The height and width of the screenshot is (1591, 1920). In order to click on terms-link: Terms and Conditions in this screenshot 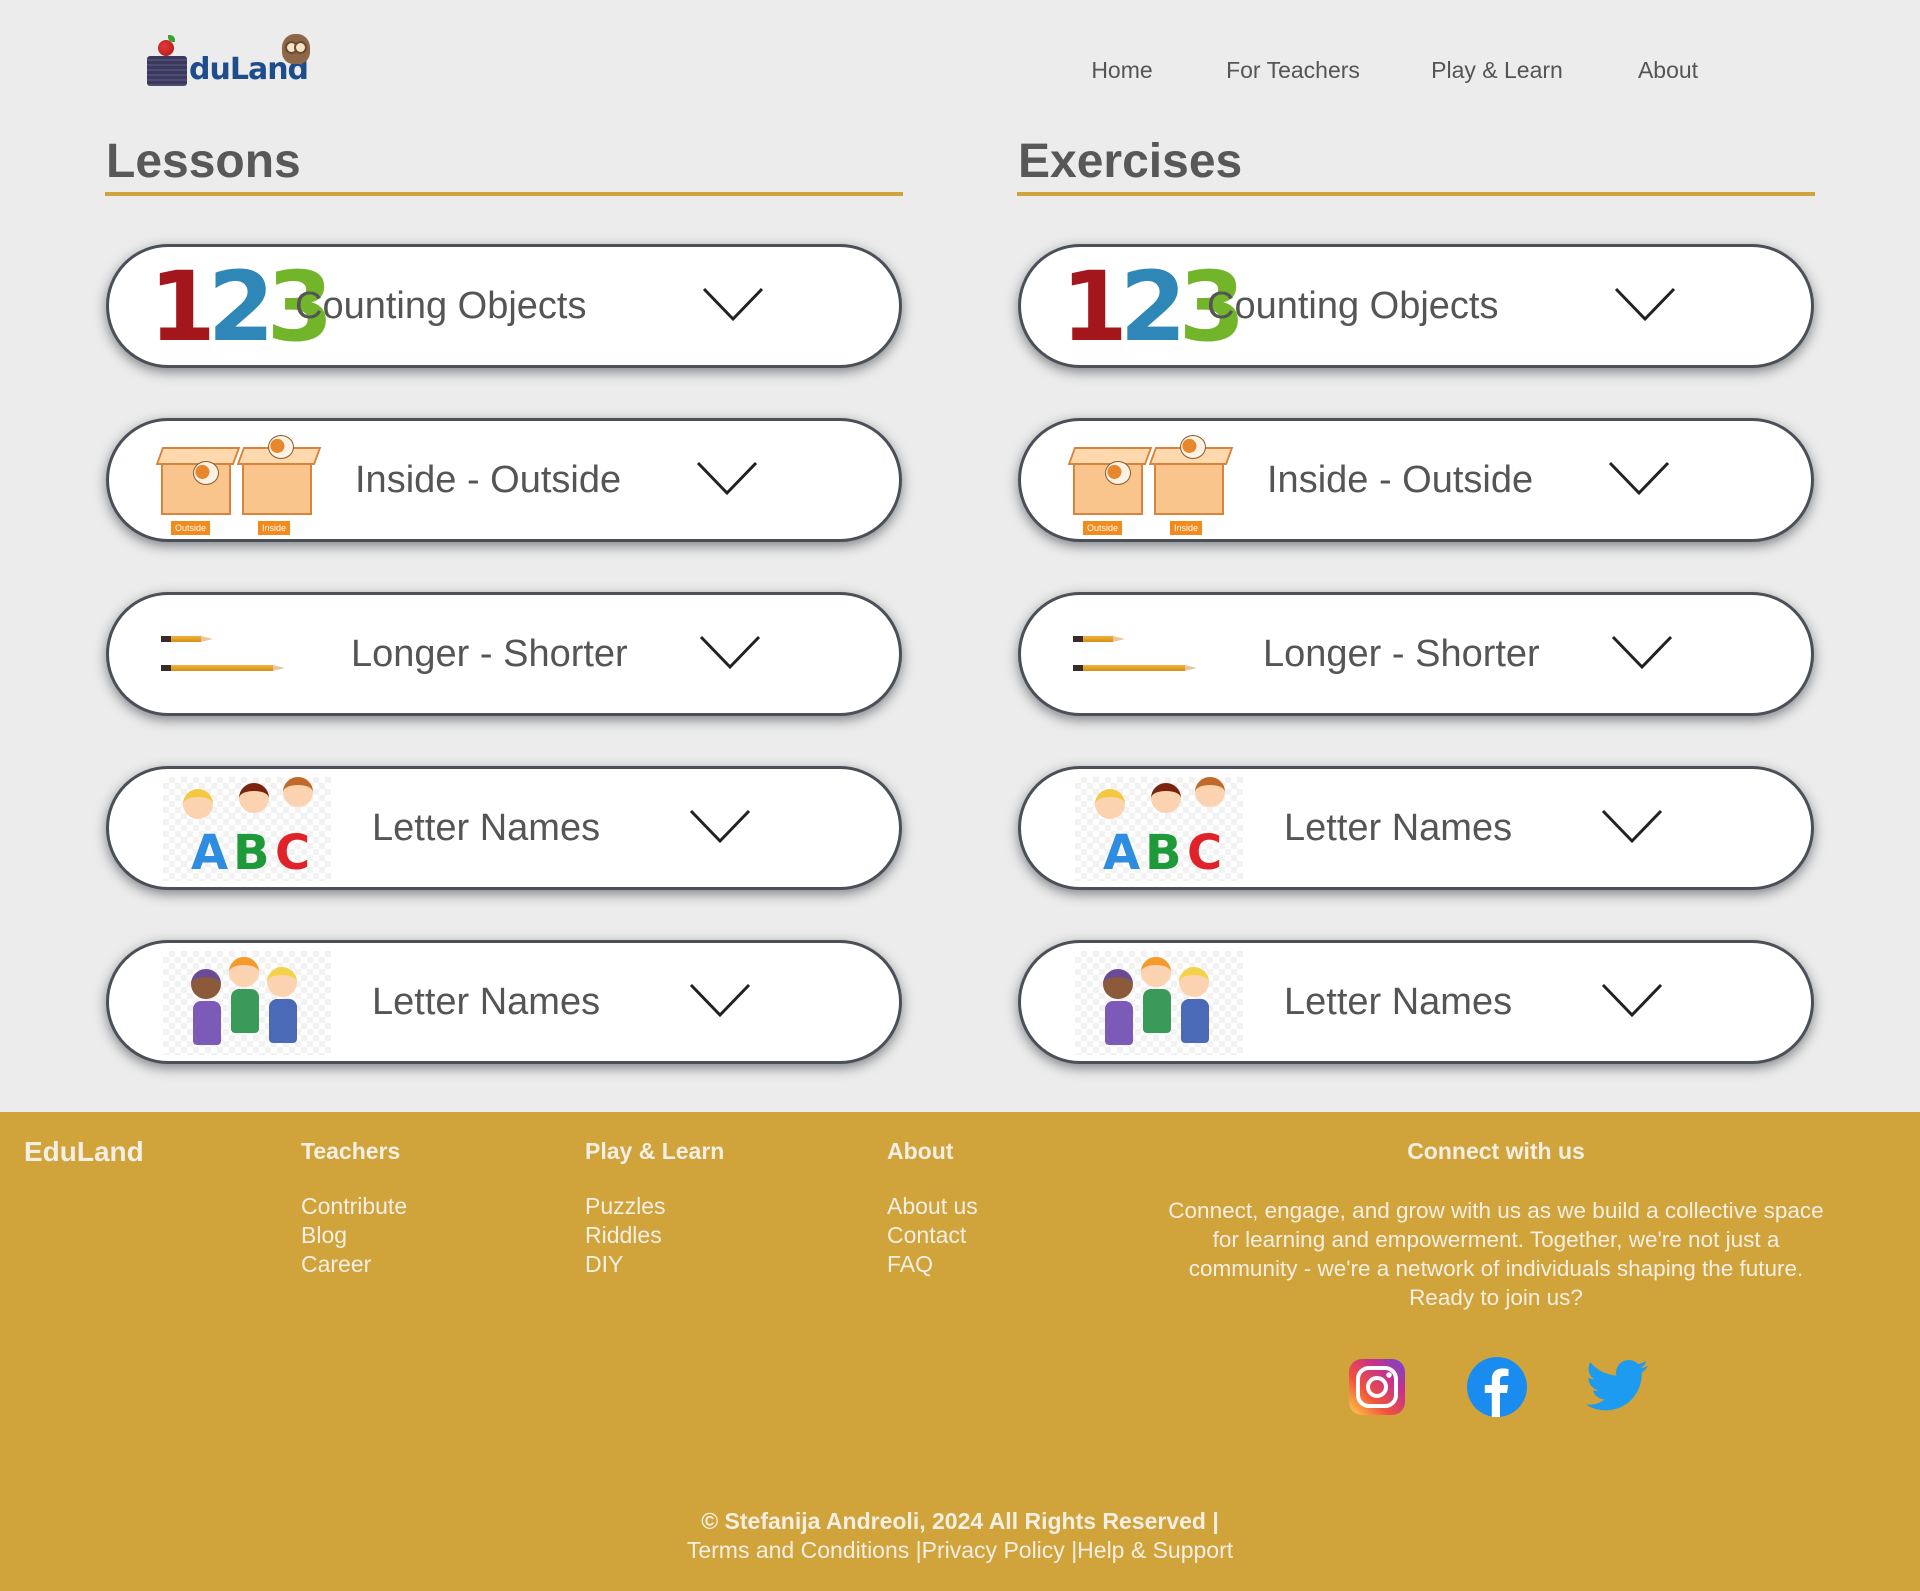, I will do `click(798, 1550)`.